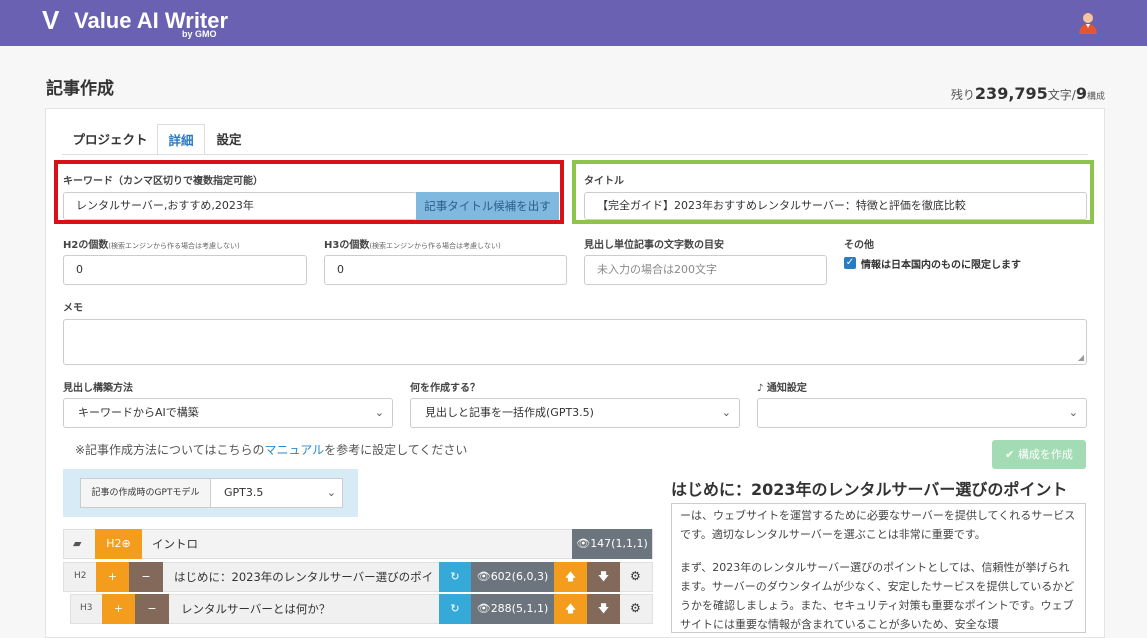 Image resolution: width=1147 pixels, height=638 pixels. What do you see at coordinates (240, 206) in the screenshot?
I see `keyword-input: レンタルサーバー,おすすめ,2023年` at bounding box center [240, 206].